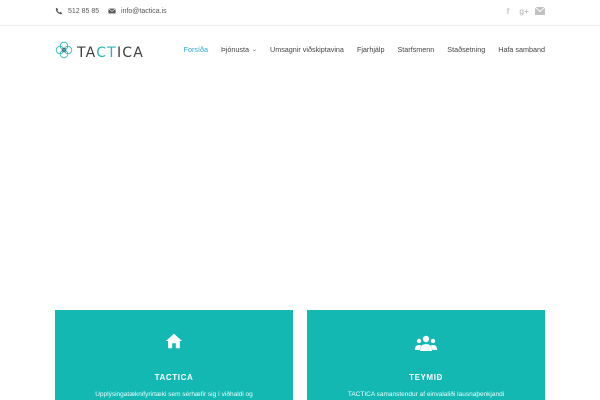 Image resolution: width=600 pixels, height=400 pixels. Describe the element at coordinates (106, 52) in the screenshot. I see `logo-text-accent: CT` at that location.